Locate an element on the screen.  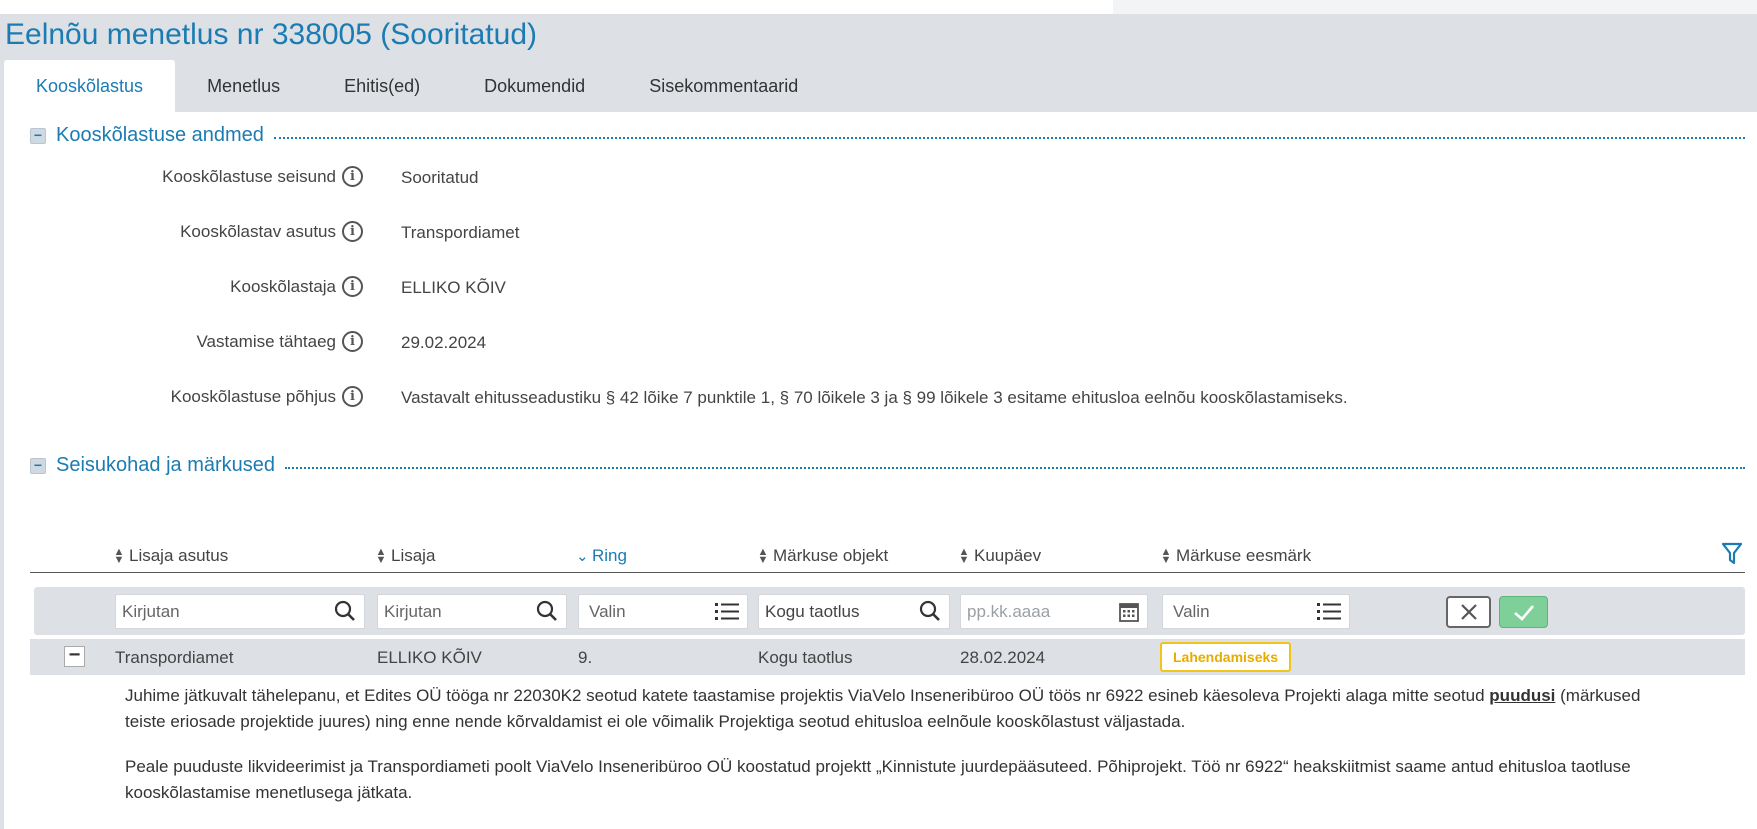
field-label: Vastamise tähtaeg is located at coordinates (266, 341).